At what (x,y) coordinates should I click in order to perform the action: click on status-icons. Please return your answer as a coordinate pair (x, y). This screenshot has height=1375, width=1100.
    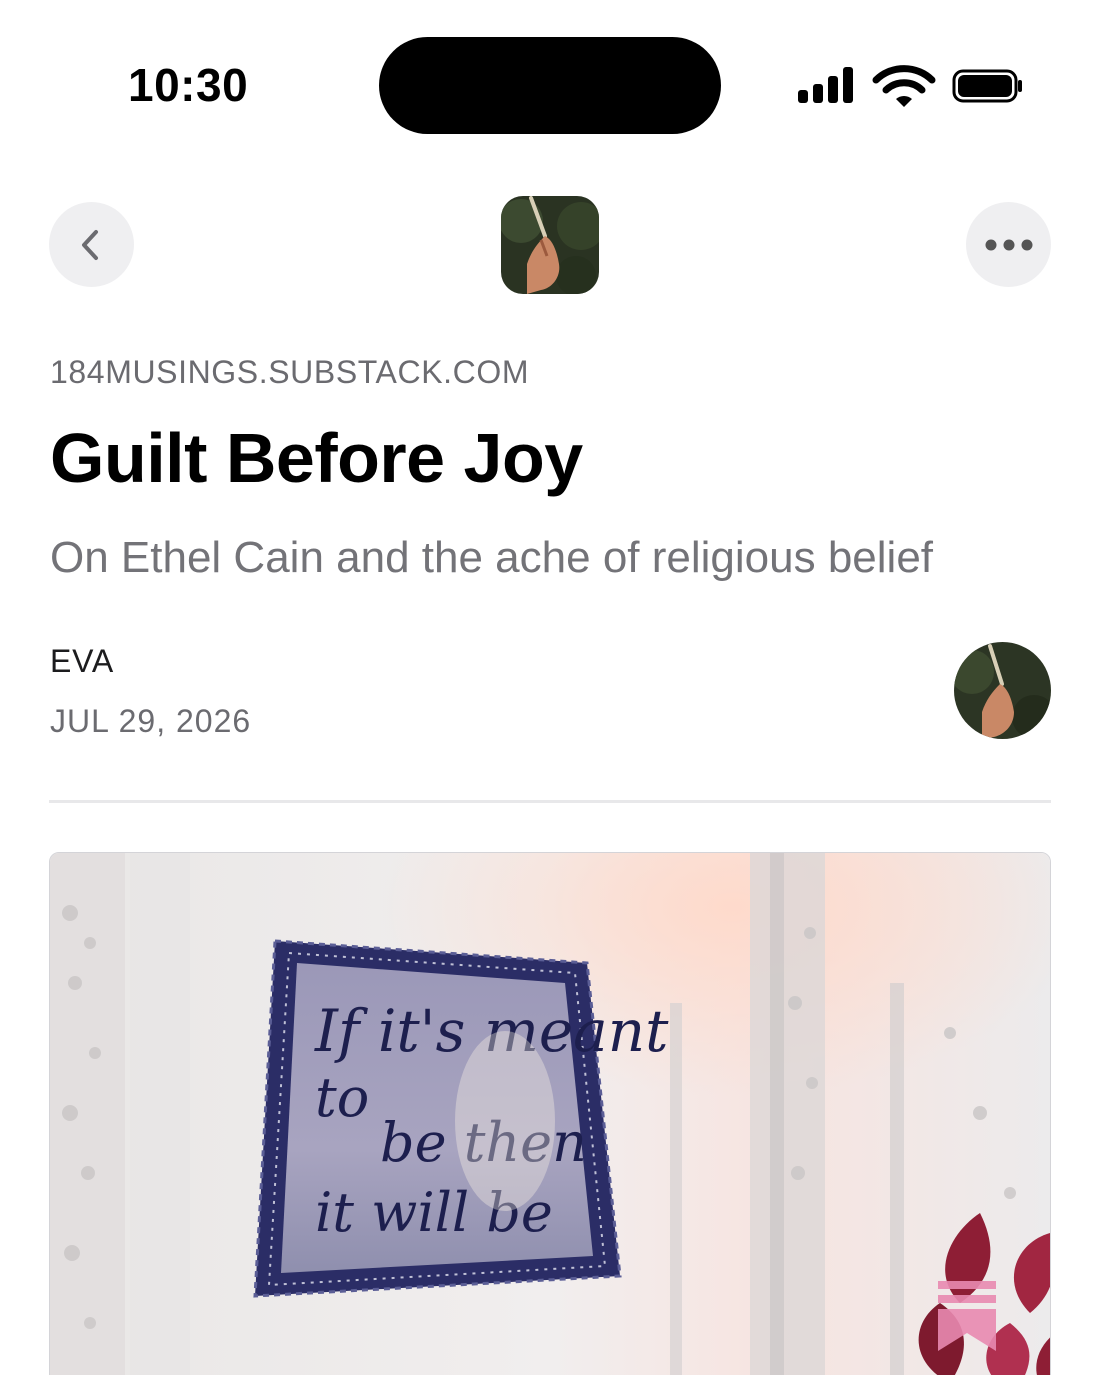
    Looking at the image, I should click on (910, 86).